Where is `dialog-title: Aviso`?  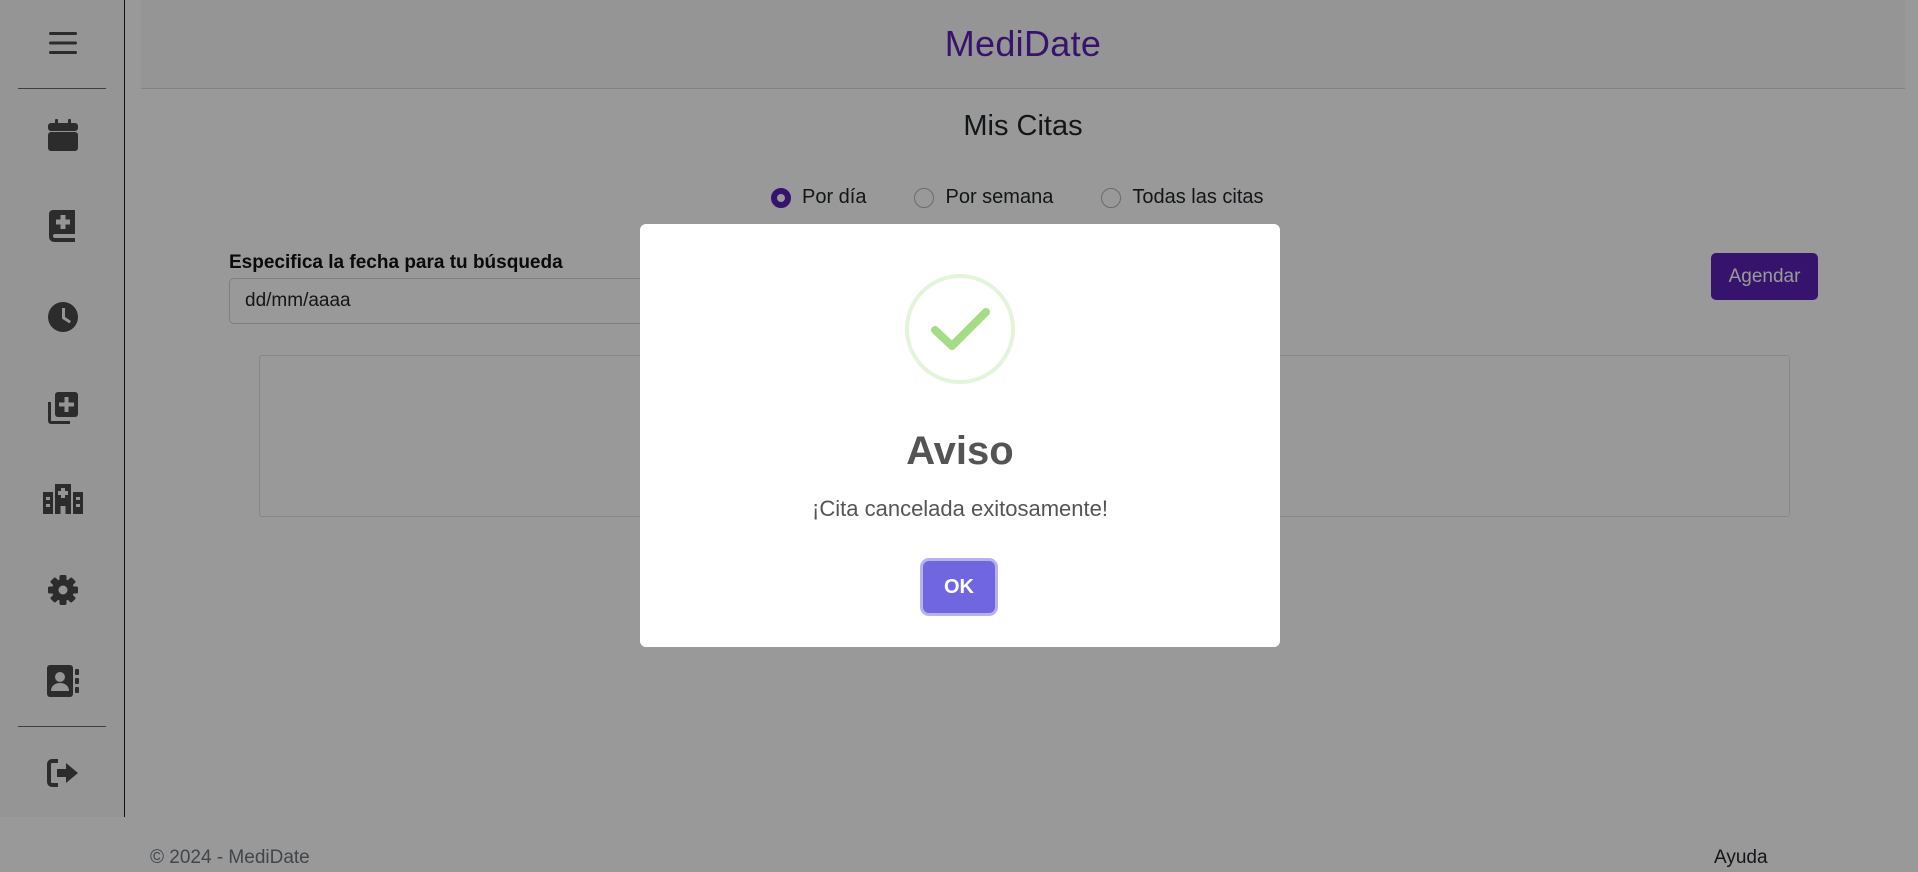
dialog-title: Aviso is located at coordinates (960, 451).